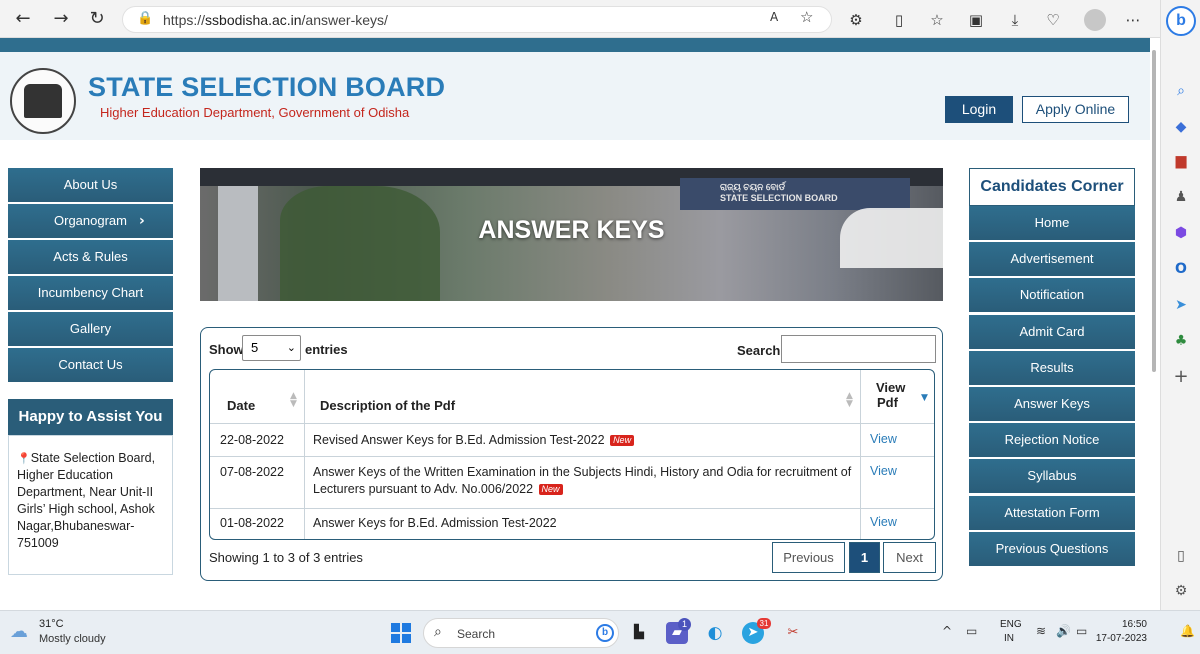  Describe the element at coordinates (477, 19) in the screenshot. I see `address-bar: 🔒 https://ssbodisha.ac.in/answer-keys/` at that location.